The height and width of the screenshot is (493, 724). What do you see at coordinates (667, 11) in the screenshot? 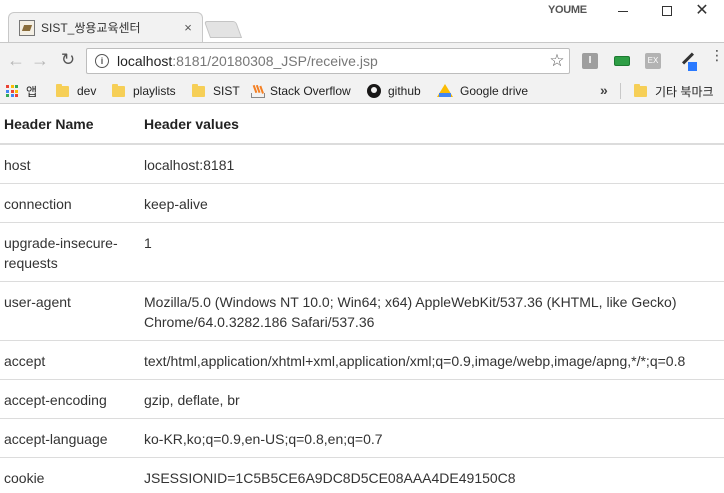
I see `maximize-icon` at bounding box center [667, 11].